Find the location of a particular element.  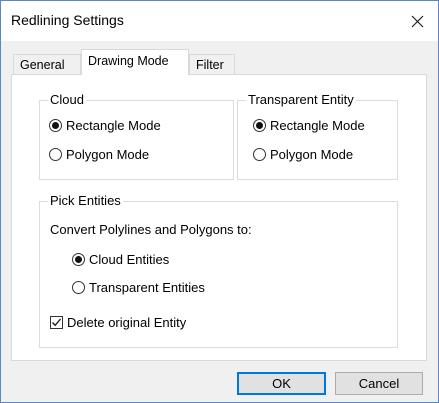

cloud-entities-label: Cloud Entities is located at coordinates (129, 259).